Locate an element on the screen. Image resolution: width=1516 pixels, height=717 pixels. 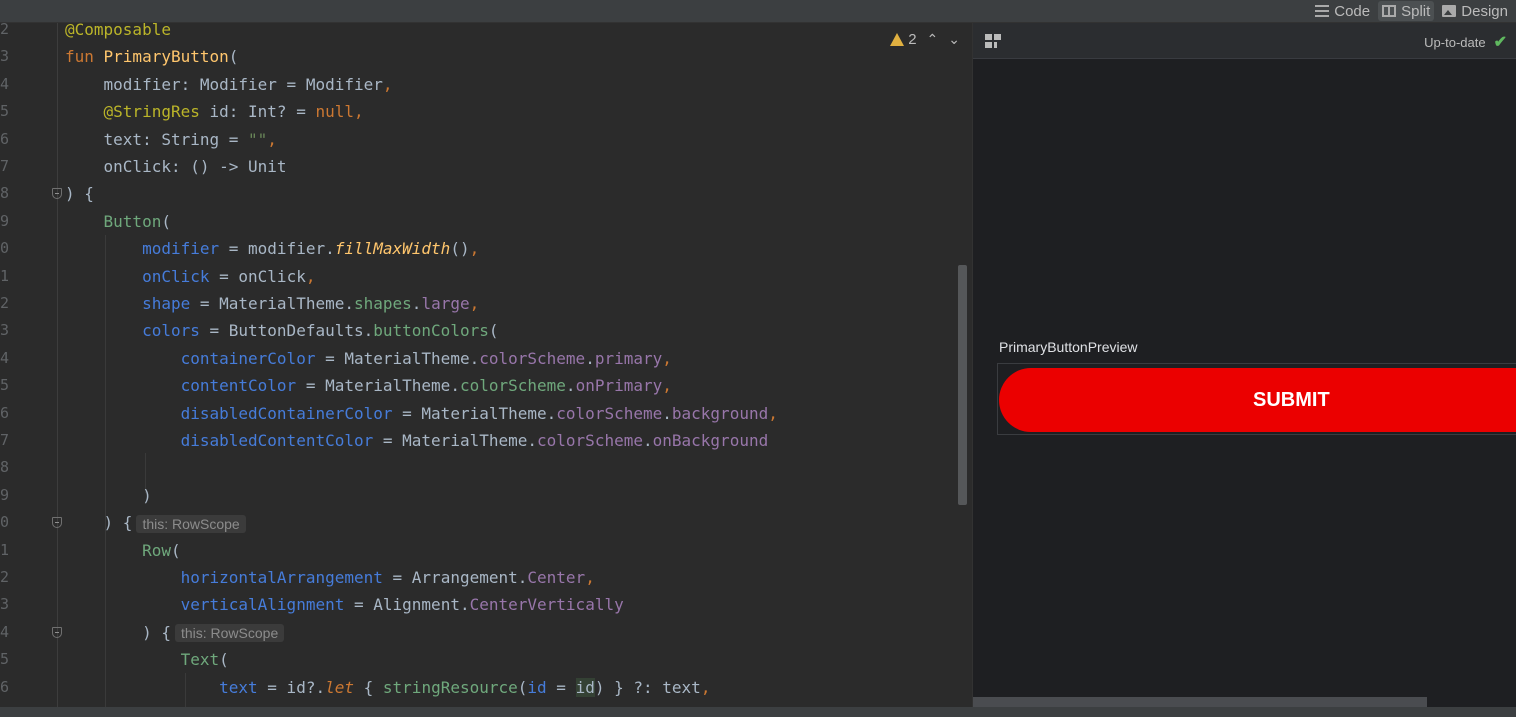
code-text: Row( is located at coordinates (161, 550).